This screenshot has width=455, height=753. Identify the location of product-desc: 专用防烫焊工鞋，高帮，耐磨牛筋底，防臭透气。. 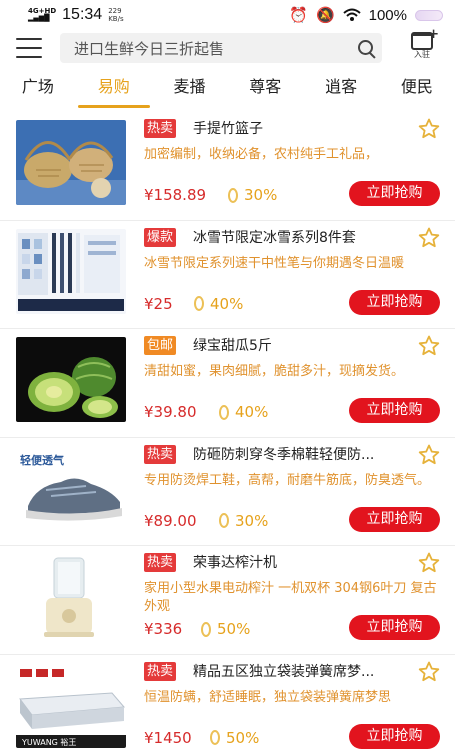
(287, 480).